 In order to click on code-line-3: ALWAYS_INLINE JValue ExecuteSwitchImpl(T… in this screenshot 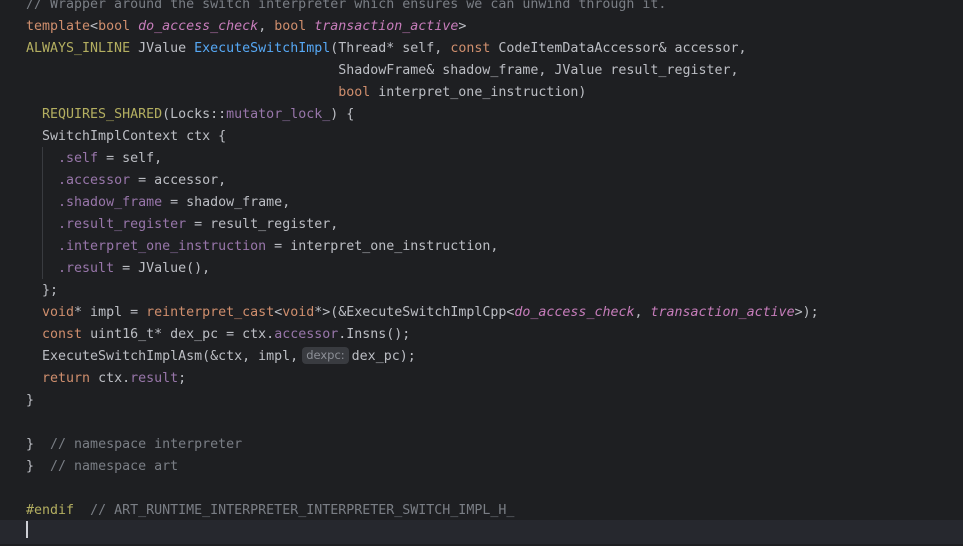, I will do `click(494, 49)`.